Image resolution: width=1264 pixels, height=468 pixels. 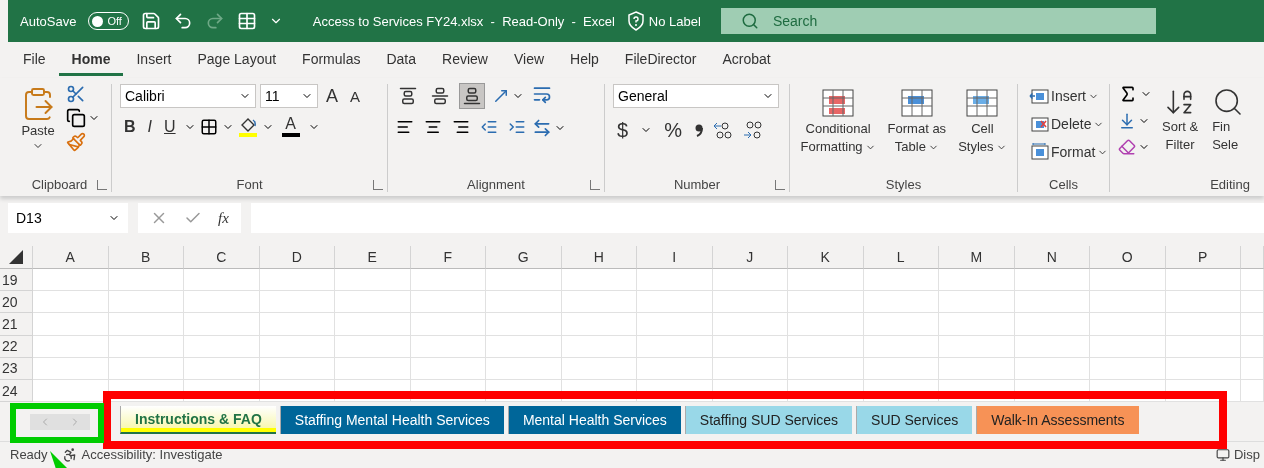 I want to click on increase-font-button: A, so click(x=332, y=96).